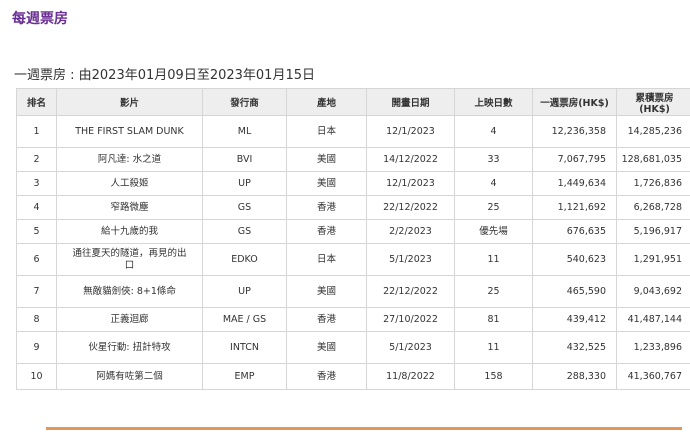 This screenshot has height=435, width=690. Describe the element at coordinates (653, 347) in the screenshot. I see `cell-cumulative-gross: 1,233,896` at that location.